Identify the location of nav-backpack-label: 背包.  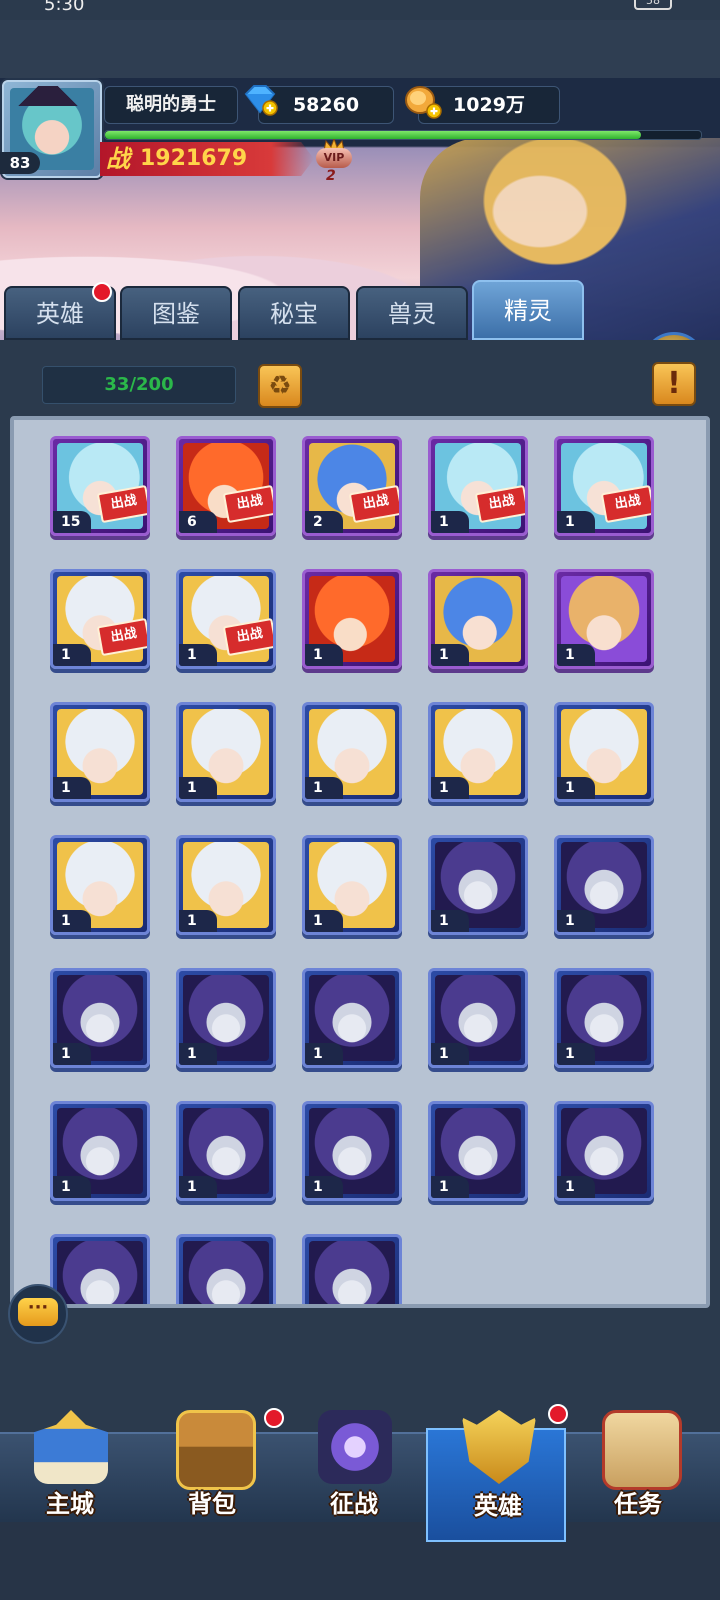
(212, 1504).